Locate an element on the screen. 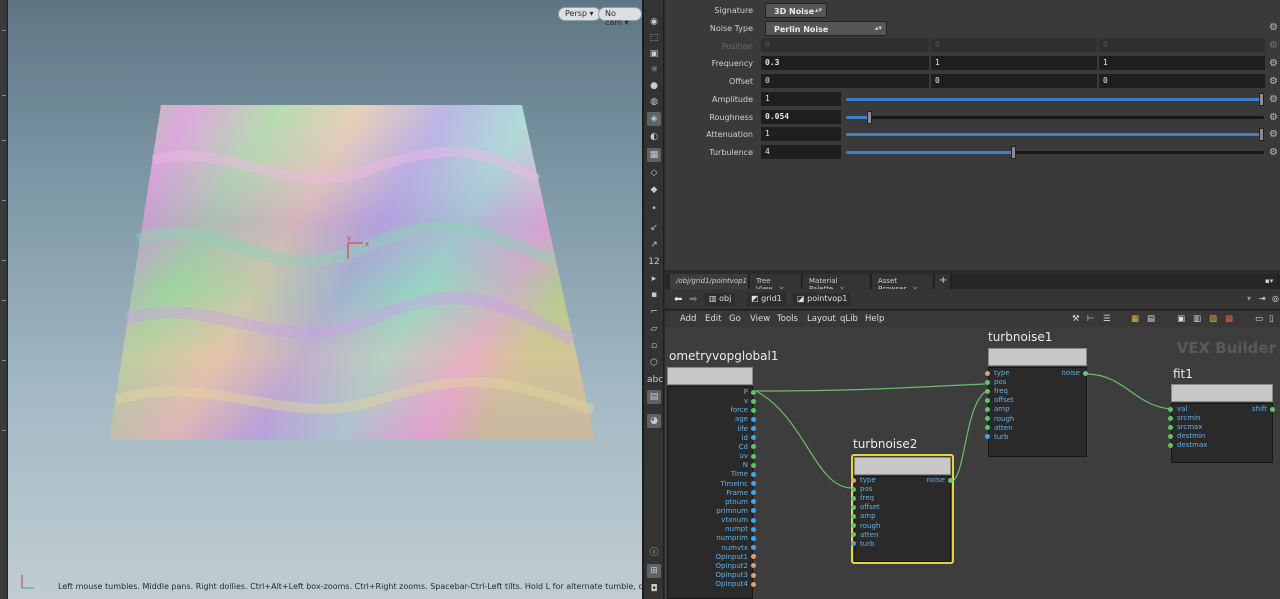 Image resolution: width=1280 pixels, height=599 pixels. global-output-port: uv is located at coordinates (711, 456).